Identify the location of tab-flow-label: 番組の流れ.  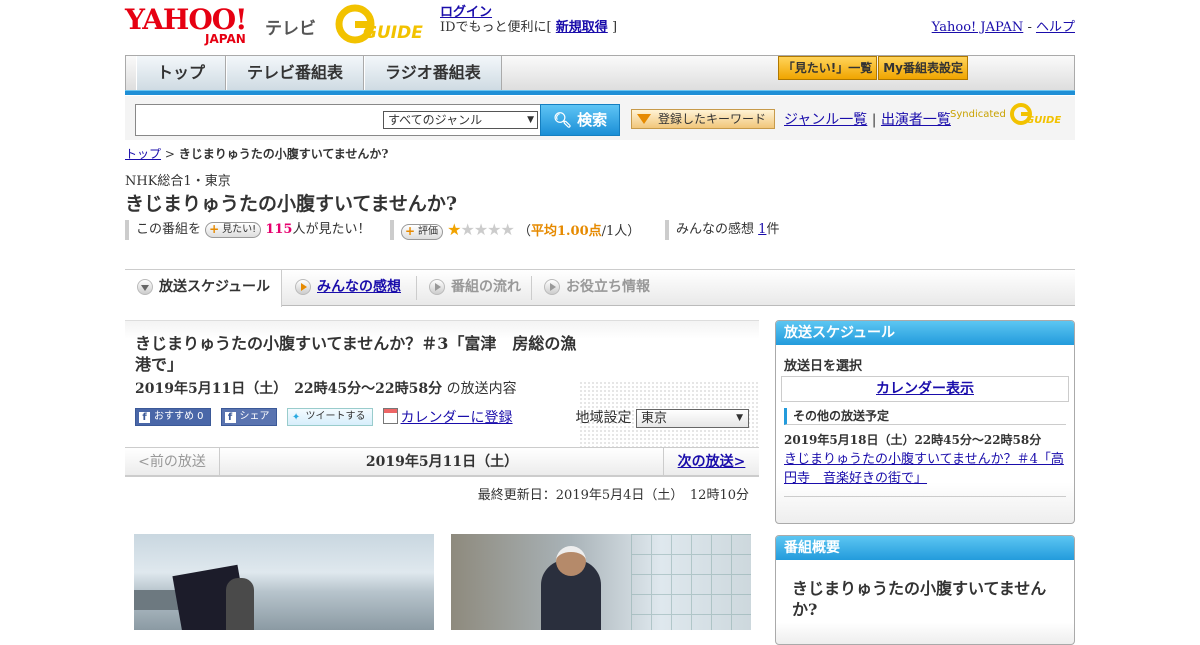
(486, 287).